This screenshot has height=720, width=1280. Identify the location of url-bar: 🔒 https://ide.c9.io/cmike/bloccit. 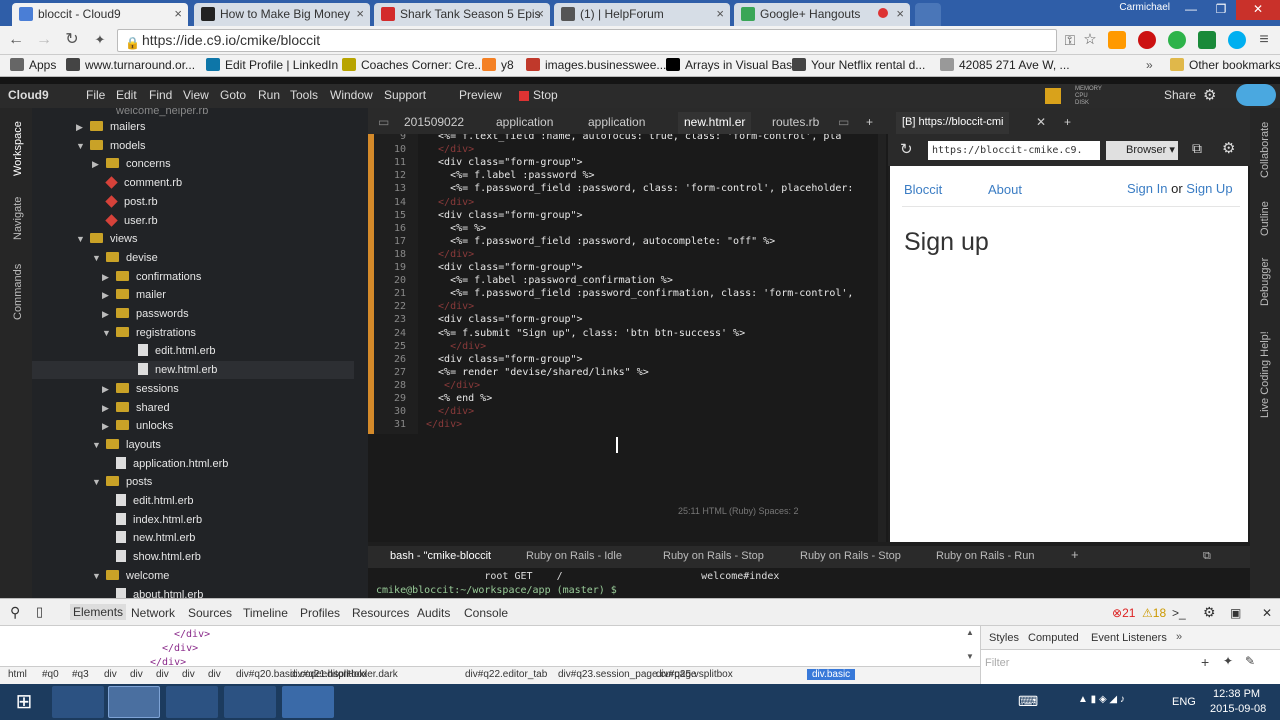
(587, 40).